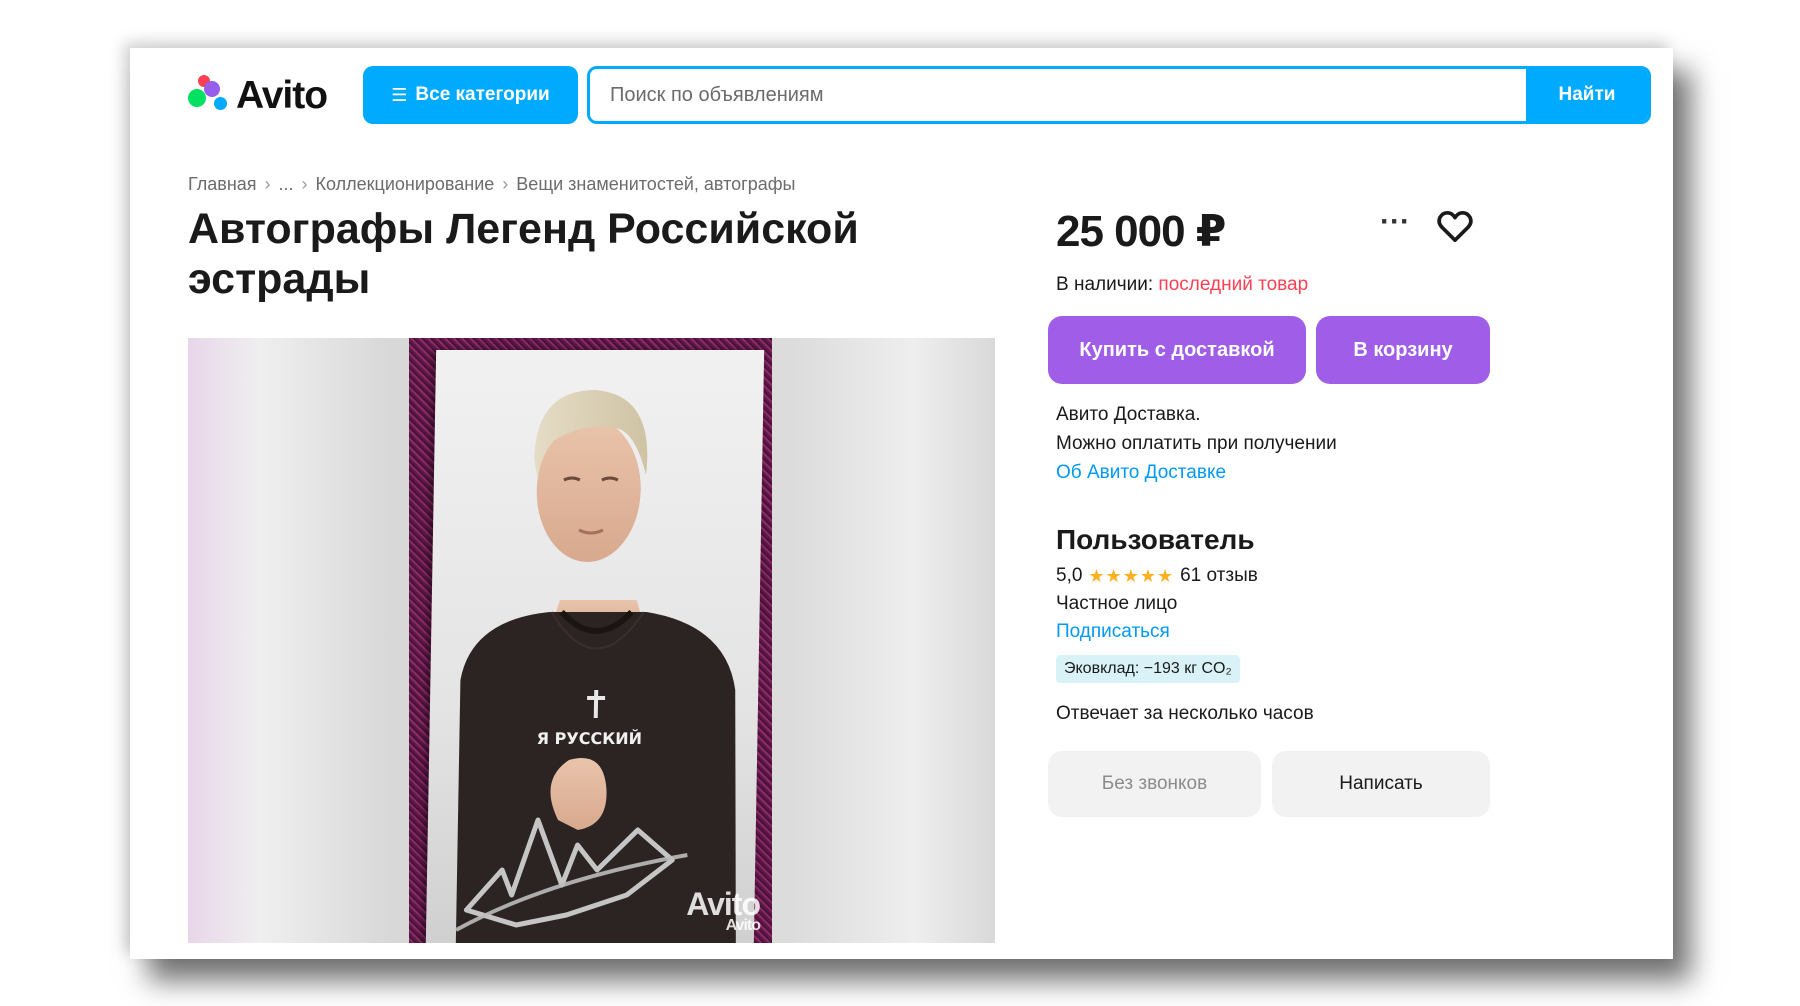  What do you see at coordinates (209, 96) in the screenshot?
I see `logo-dots-icon` at bounding box center [209, 96].